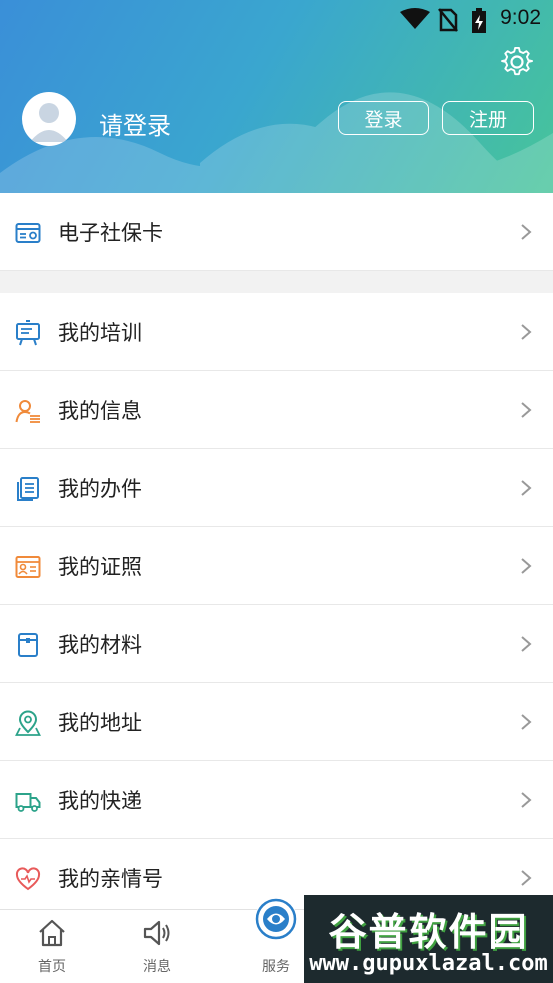  What do you see at coordinates (383, 118) in the screenshot?
I see `login-button: 登录` at bounding box center [383, 118].